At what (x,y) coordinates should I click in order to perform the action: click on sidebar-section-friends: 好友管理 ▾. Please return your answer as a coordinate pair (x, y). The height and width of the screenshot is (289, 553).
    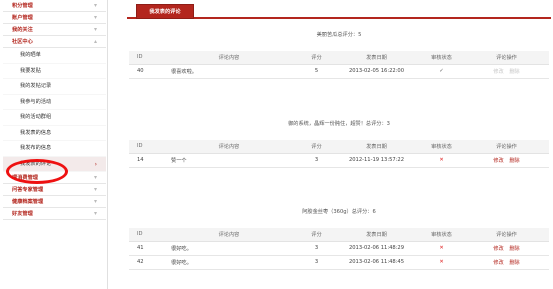
    Looking at the image, I should click on (54, 214).